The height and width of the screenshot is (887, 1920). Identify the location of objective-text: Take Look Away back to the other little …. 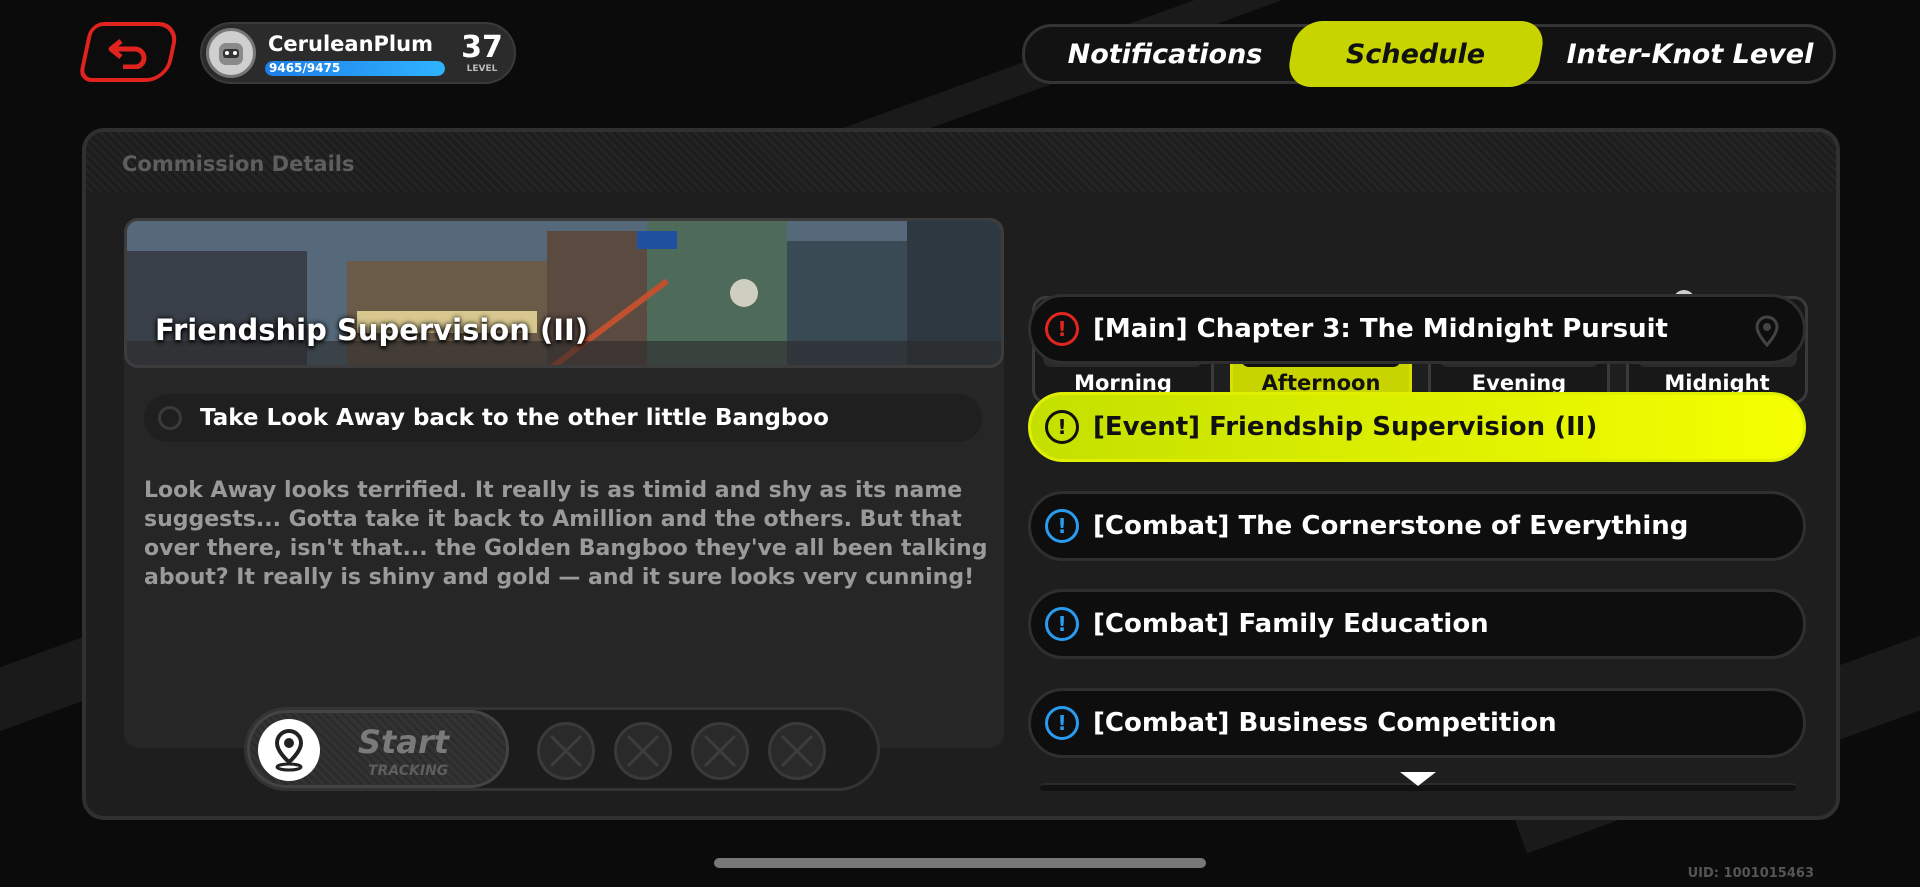
(514, 418).